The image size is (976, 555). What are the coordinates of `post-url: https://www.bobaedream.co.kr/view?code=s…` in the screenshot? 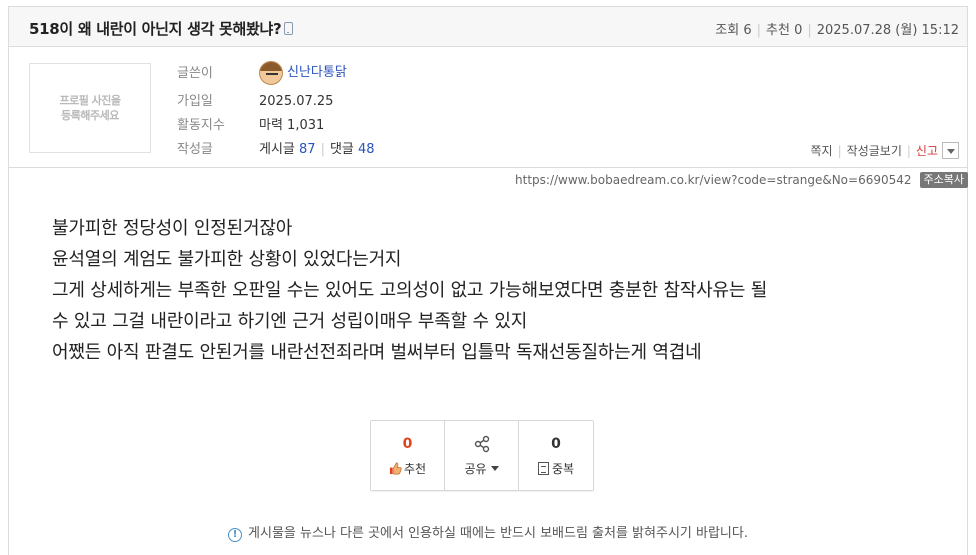 It's located at (713, 180).